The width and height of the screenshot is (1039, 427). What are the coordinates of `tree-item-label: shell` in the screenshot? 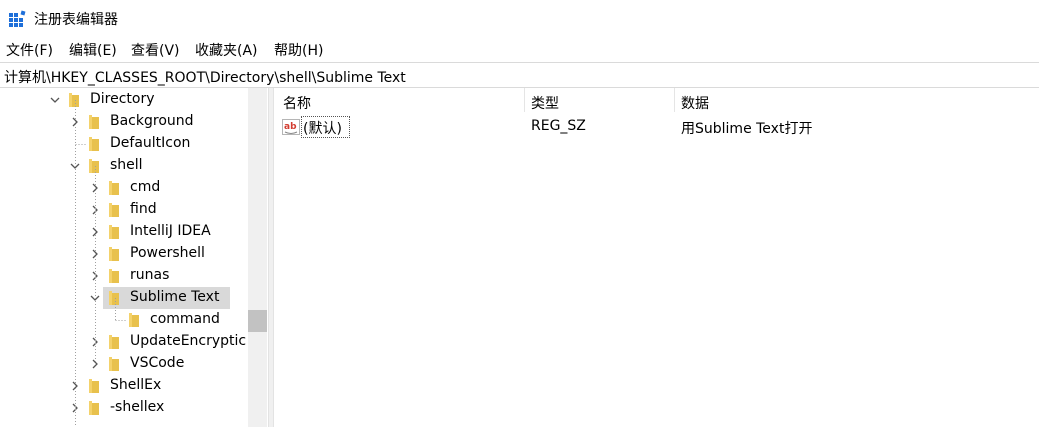 It's located at (126, 165).